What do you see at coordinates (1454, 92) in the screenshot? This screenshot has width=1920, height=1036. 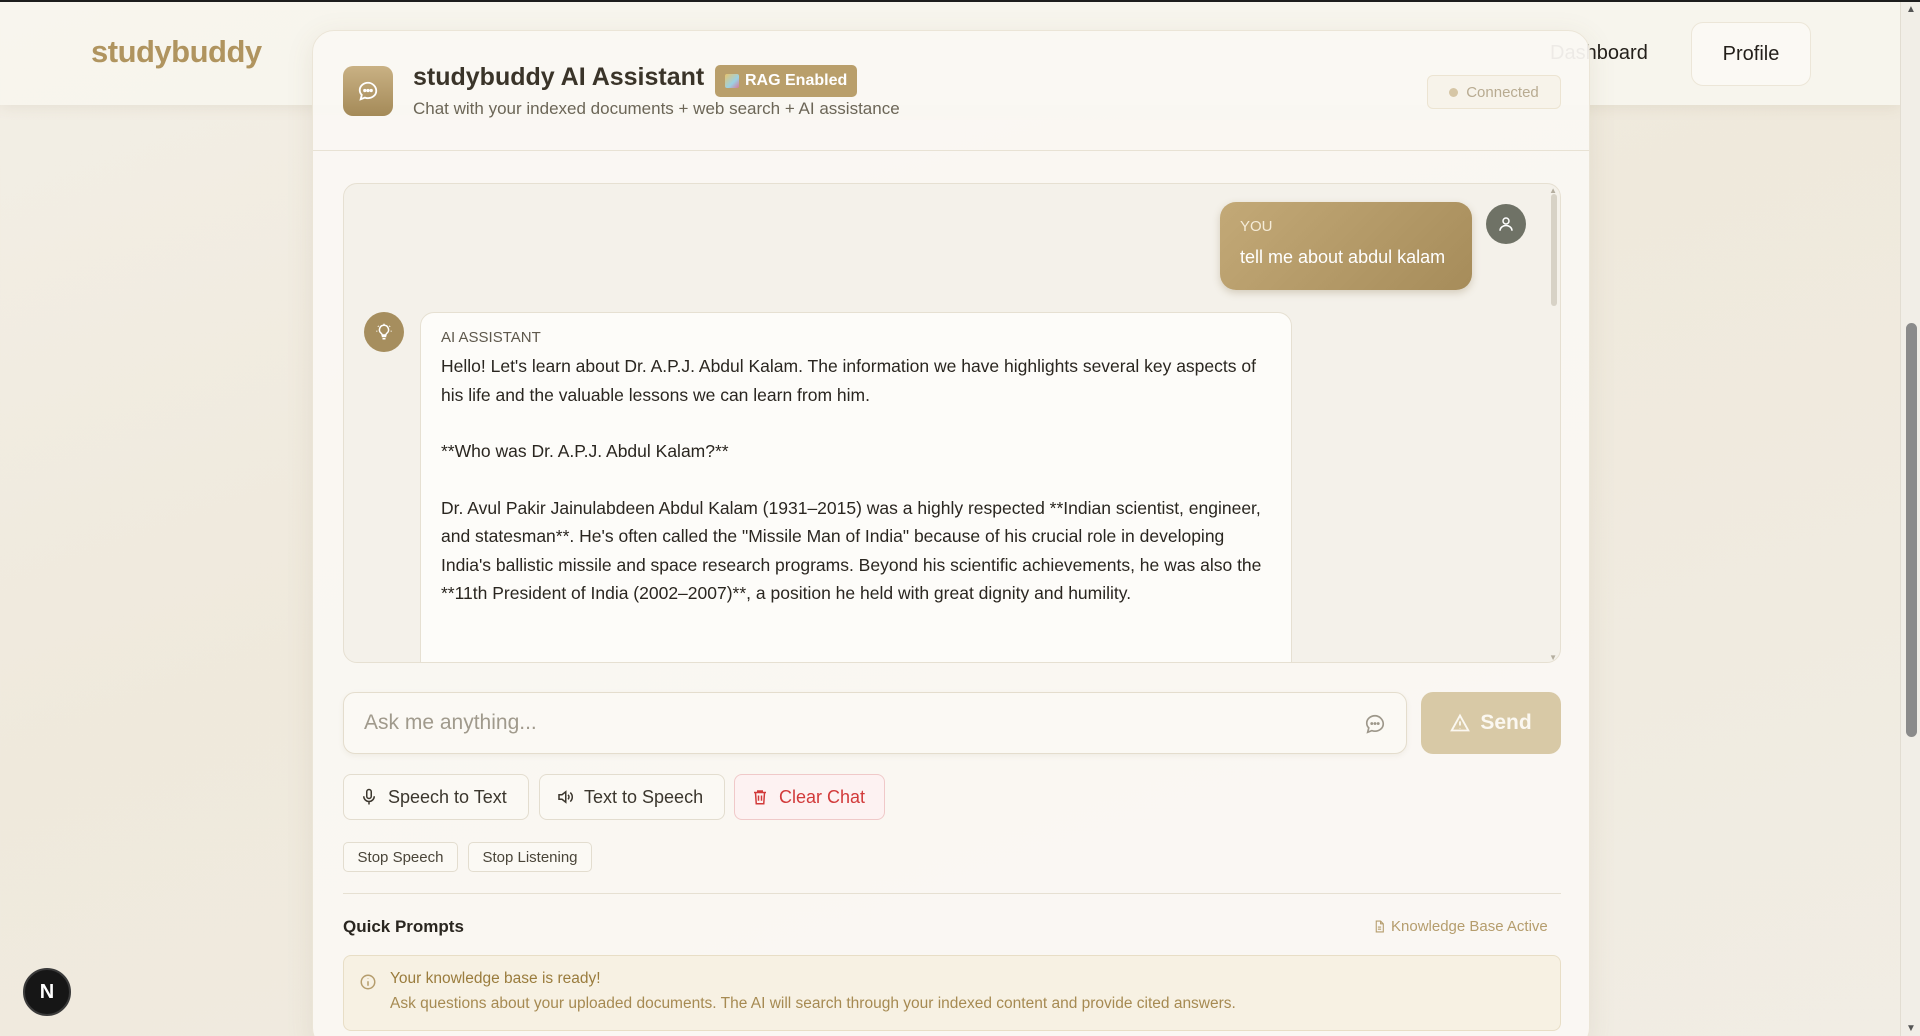 I see `status-dot-icon` at bounding box center [1454, 92].